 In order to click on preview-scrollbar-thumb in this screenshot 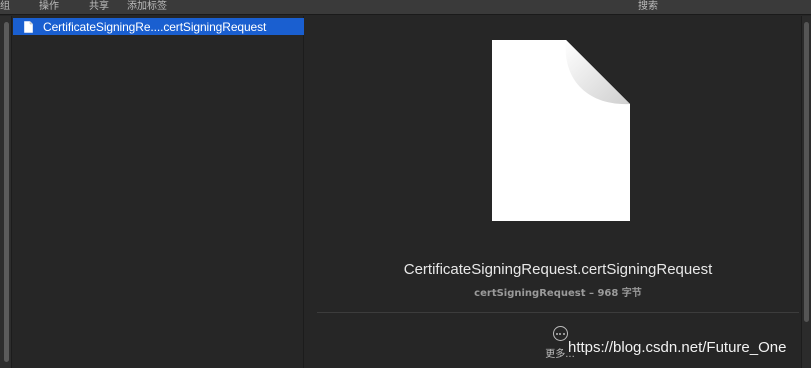, I will do `click(806, 172)`.